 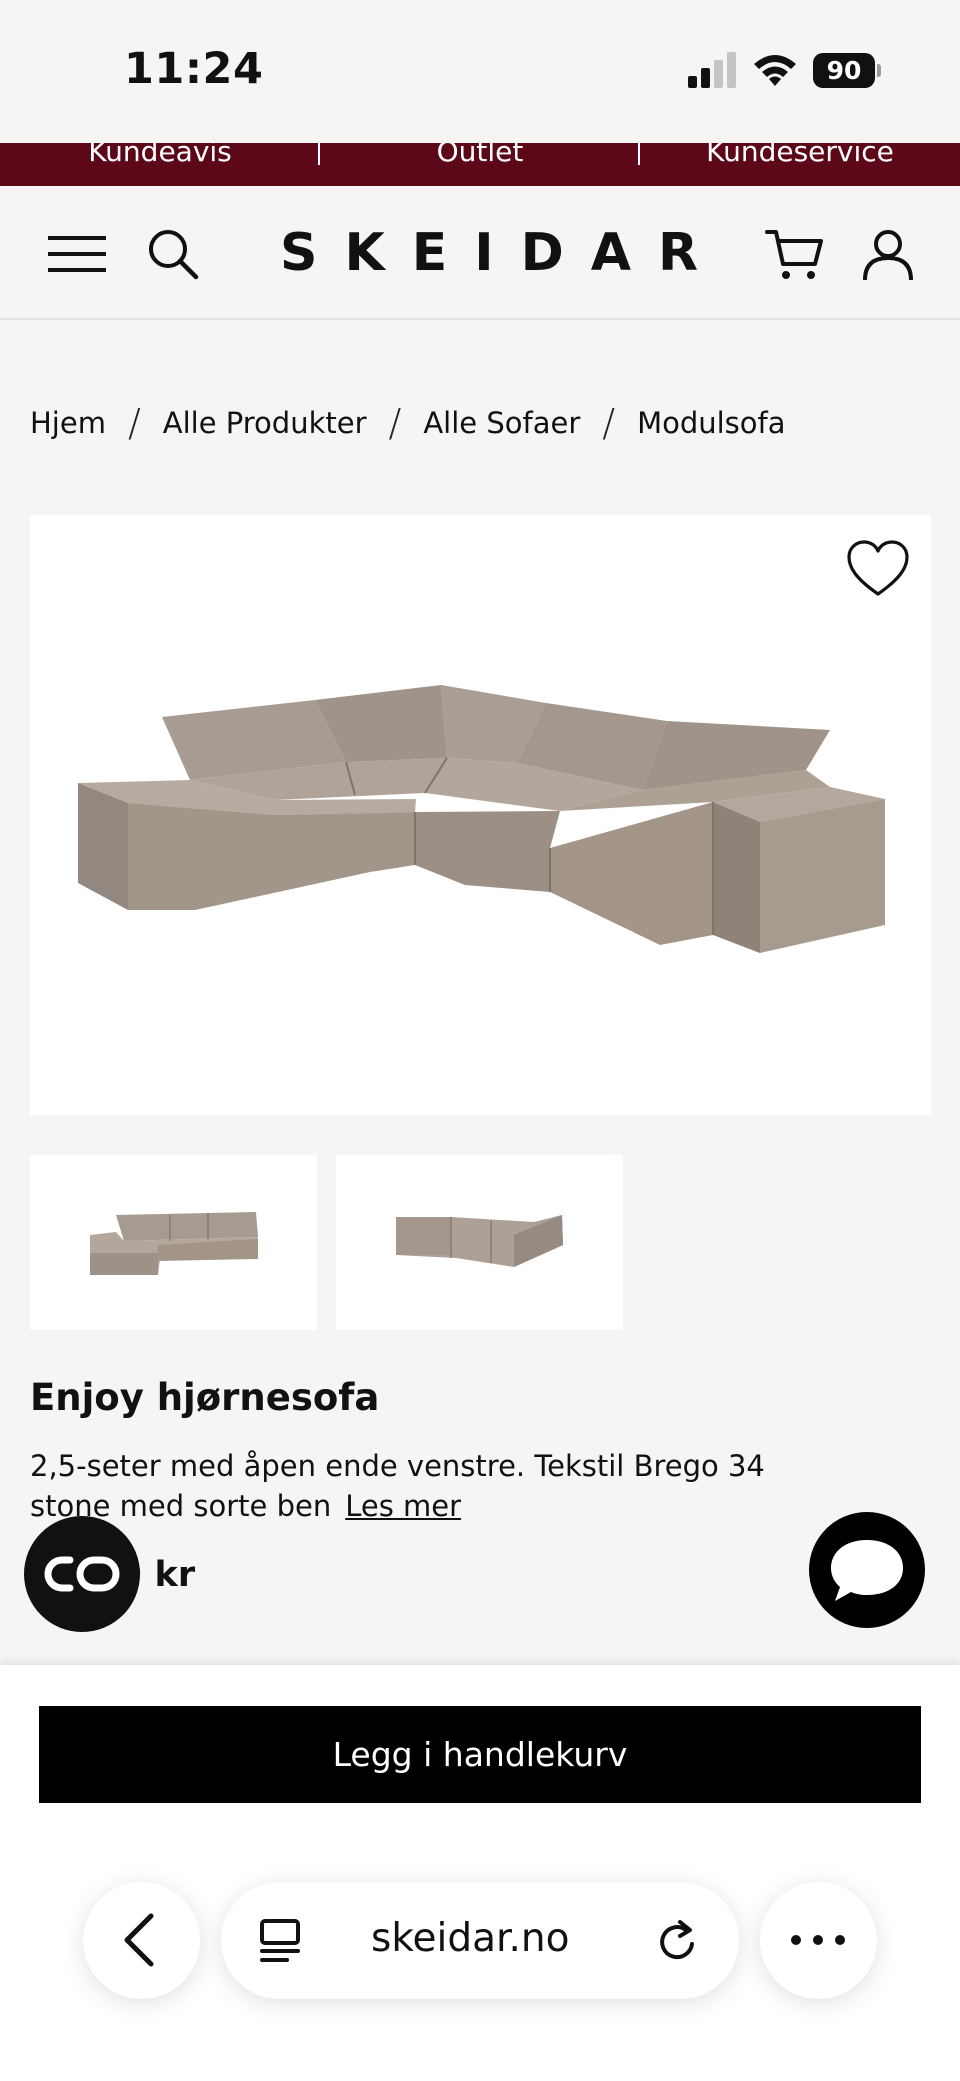 What do you see at coordinates (678, 1941) in the screenshot?
I see `reload-icon` at bounding box center [678, 1941].